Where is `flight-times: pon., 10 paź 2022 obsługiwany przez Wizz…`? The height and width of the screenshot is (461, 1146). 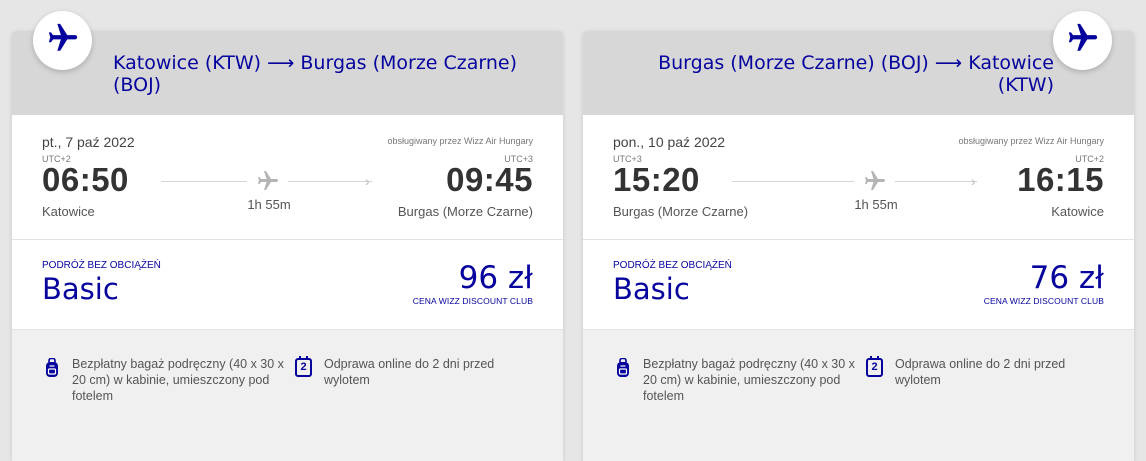
flight-times: pon., 10 paź 2022 obsługiwany przez Wizz… is located at coordinates (858, 177).